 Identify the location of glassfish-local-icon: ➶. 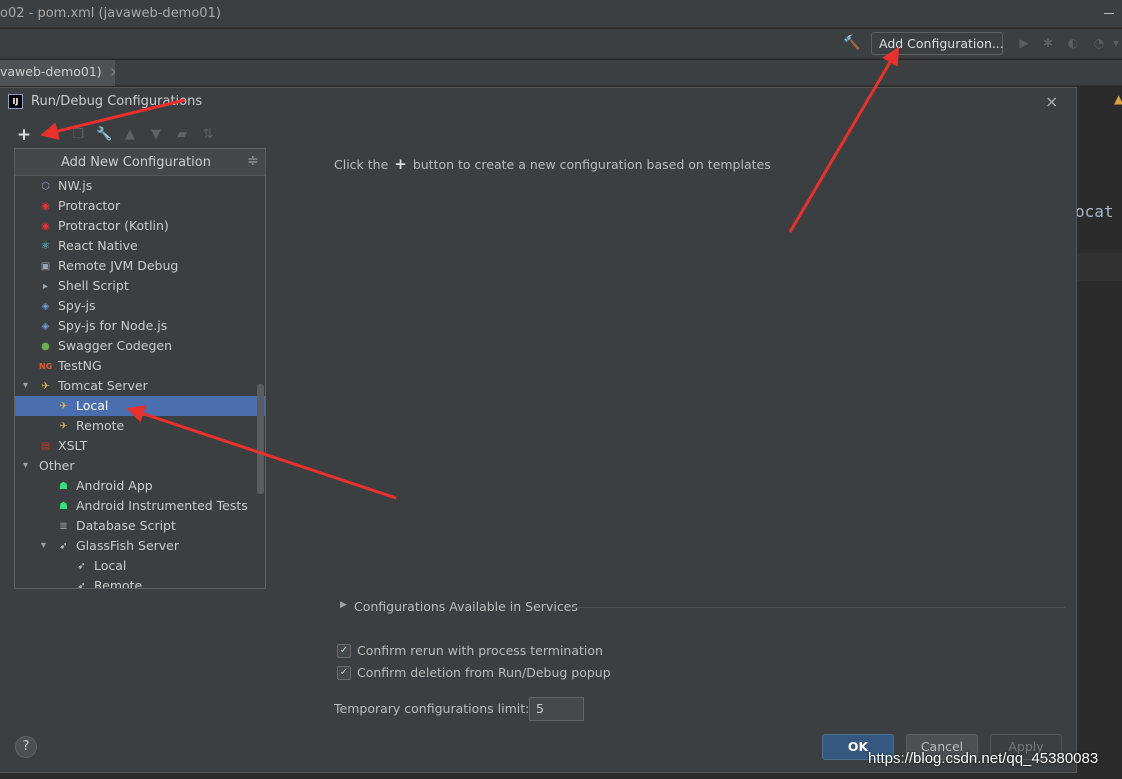
(81, 566).